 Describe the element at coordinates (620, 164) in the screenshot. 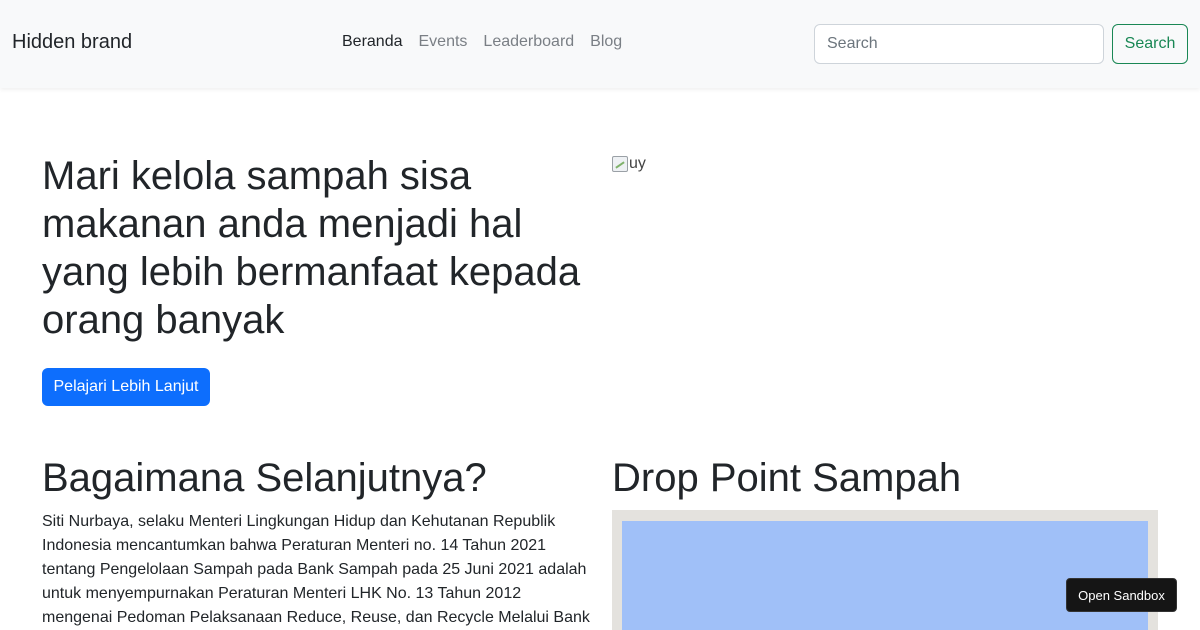

I see `broken-image-icon` at that location.